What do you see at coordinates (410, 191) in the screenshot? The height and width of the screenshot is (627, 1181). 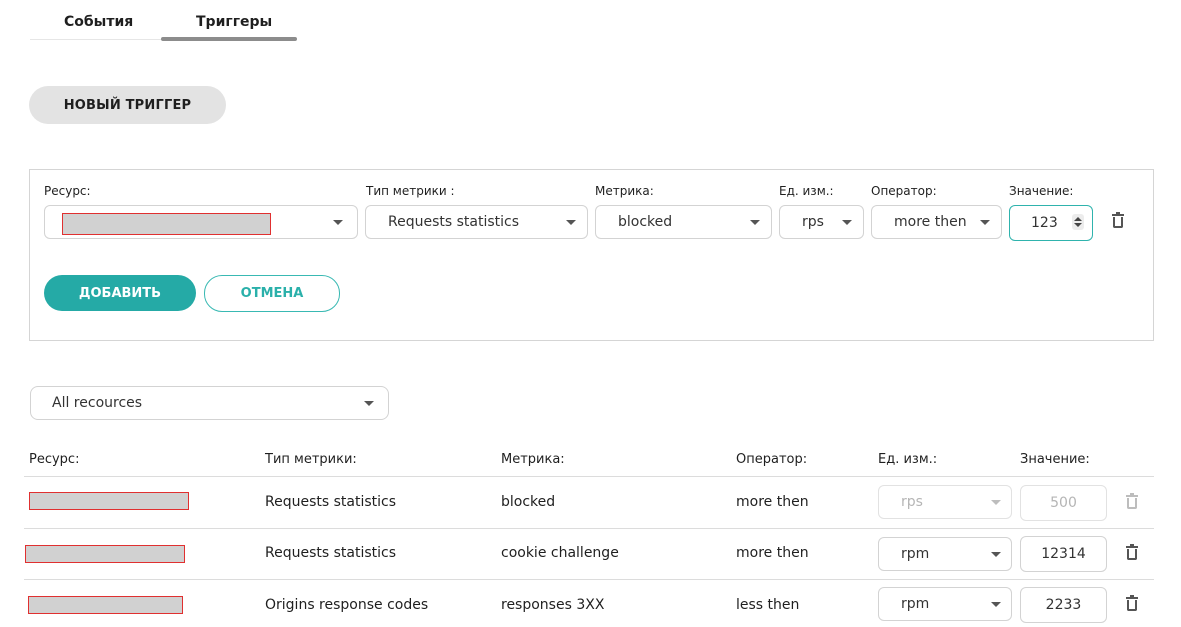 I see `metric-type-label: Тип метрики :` at bounding box center [410, 191].